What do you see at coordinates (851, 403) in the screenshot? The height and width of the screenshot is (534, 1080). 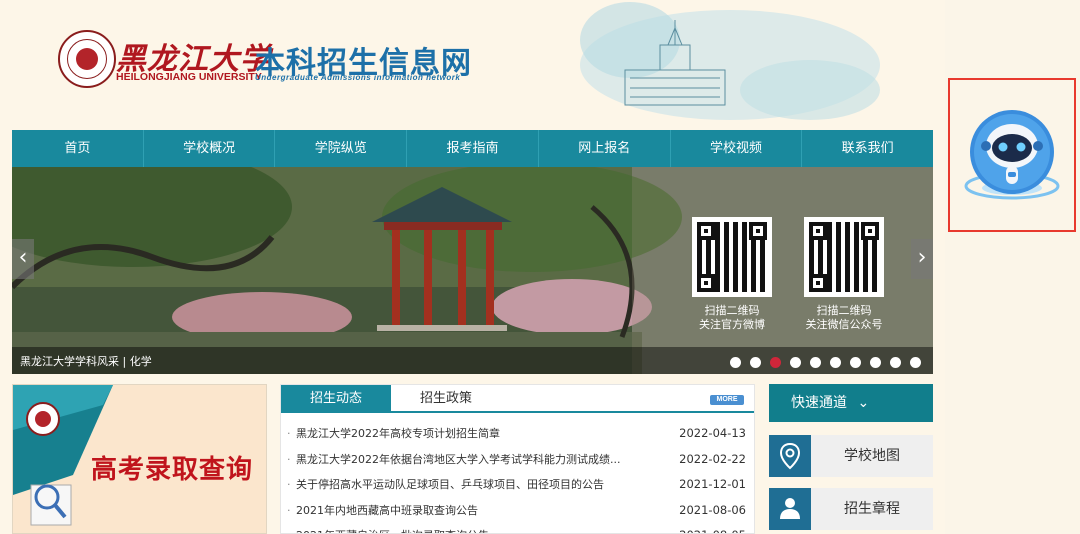 I see `quick-channel-header: 快速通道 ⌄` at bounding box center [851, 403].